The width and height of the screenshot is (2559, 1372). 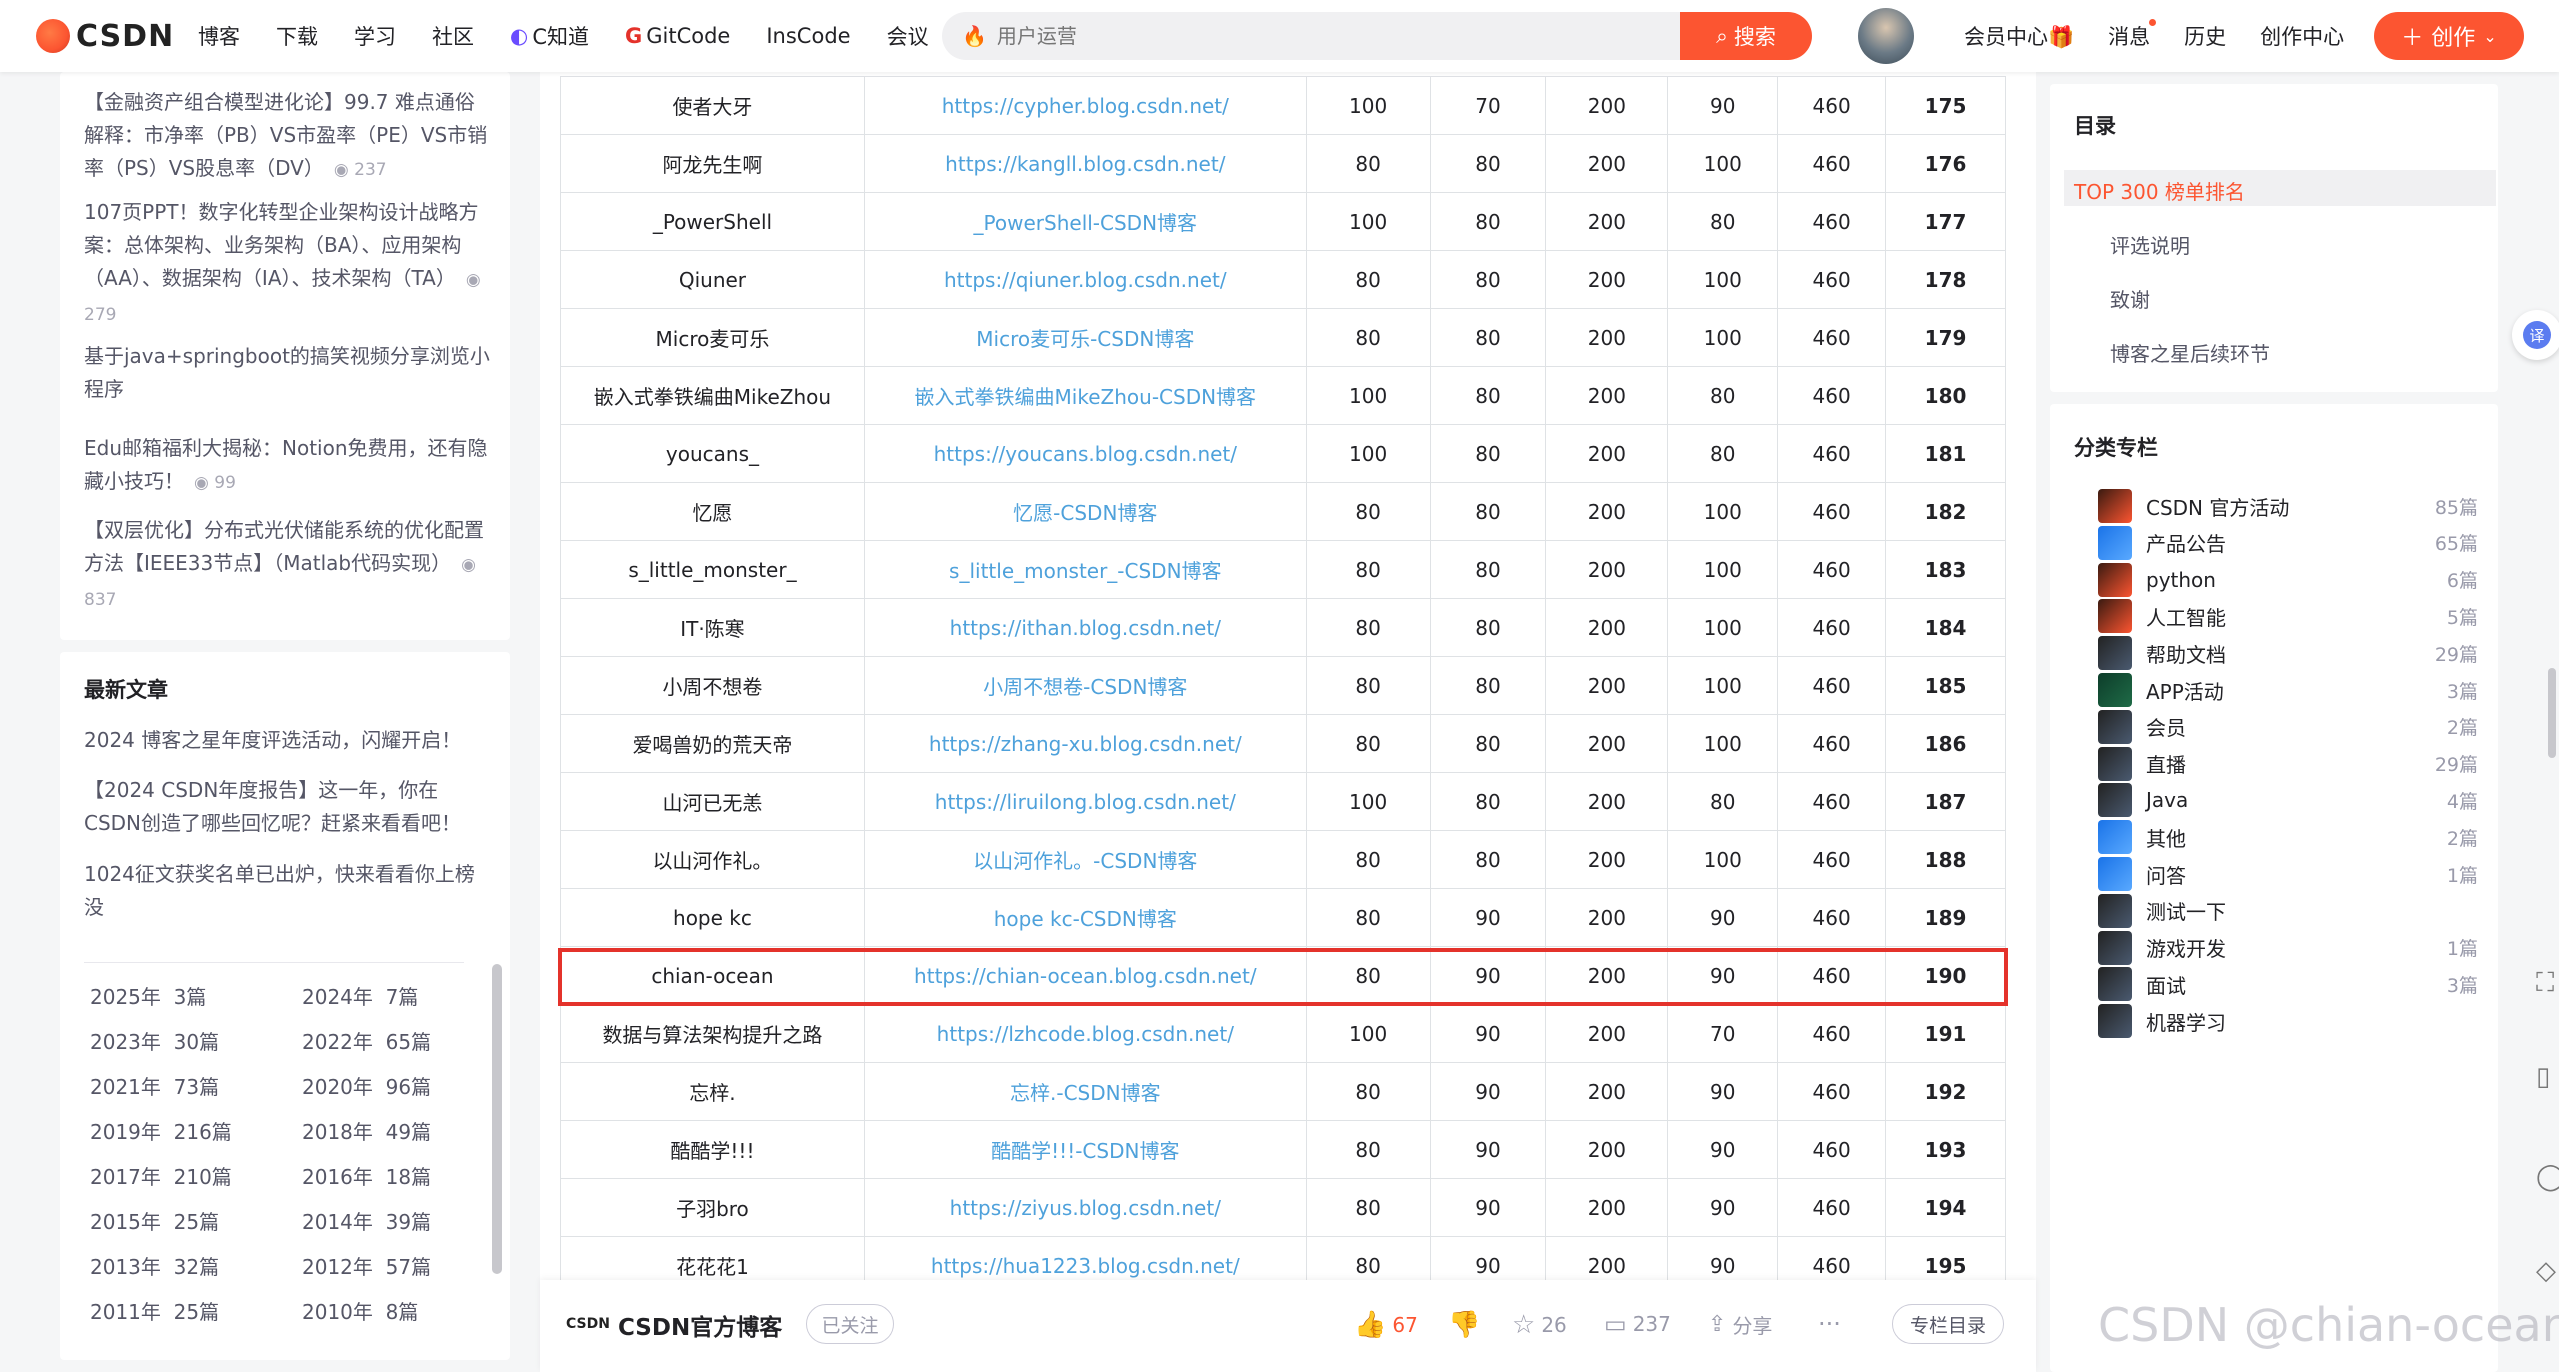 What do you see at coordinates (700, 1325) in the screenshot?
I see `author-name: CSDN官方博客` at bounding box center [700, 1325].